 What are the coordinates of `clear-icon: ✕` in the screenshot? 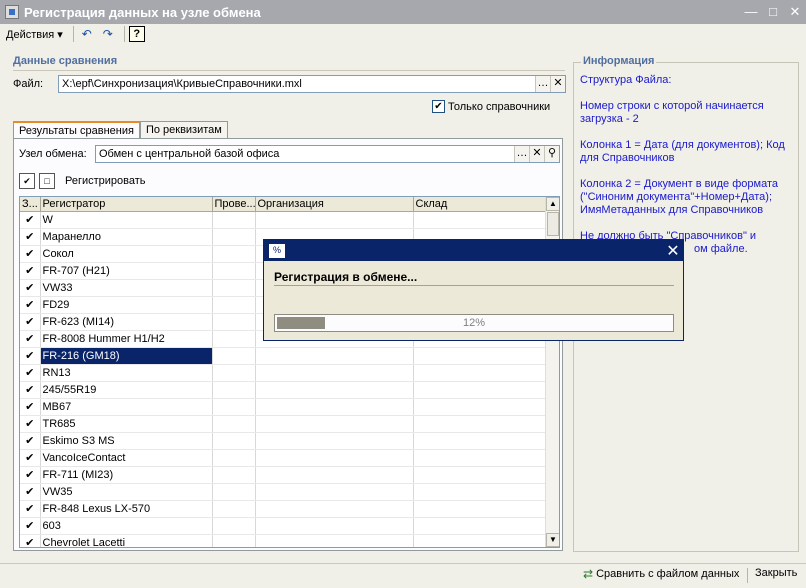 It's located at (557, 84).